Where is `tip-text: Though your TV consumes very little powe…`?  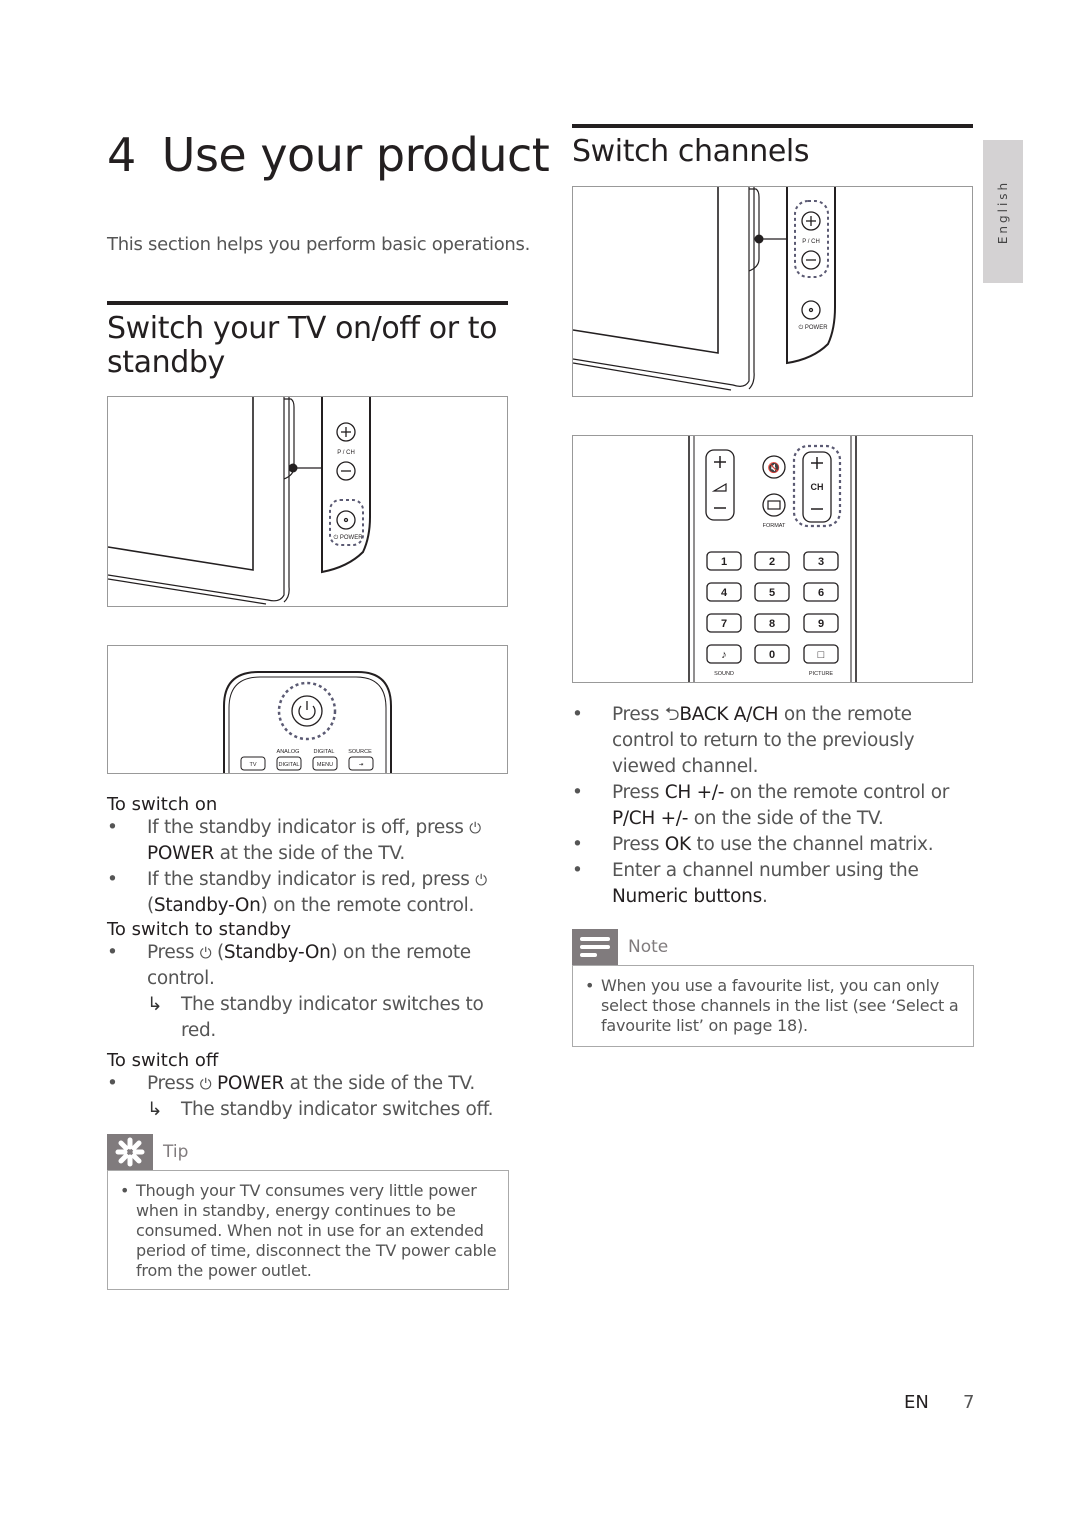 tip-text: Though your TV consumes very little powe… is located at coordinates (316, 1230).